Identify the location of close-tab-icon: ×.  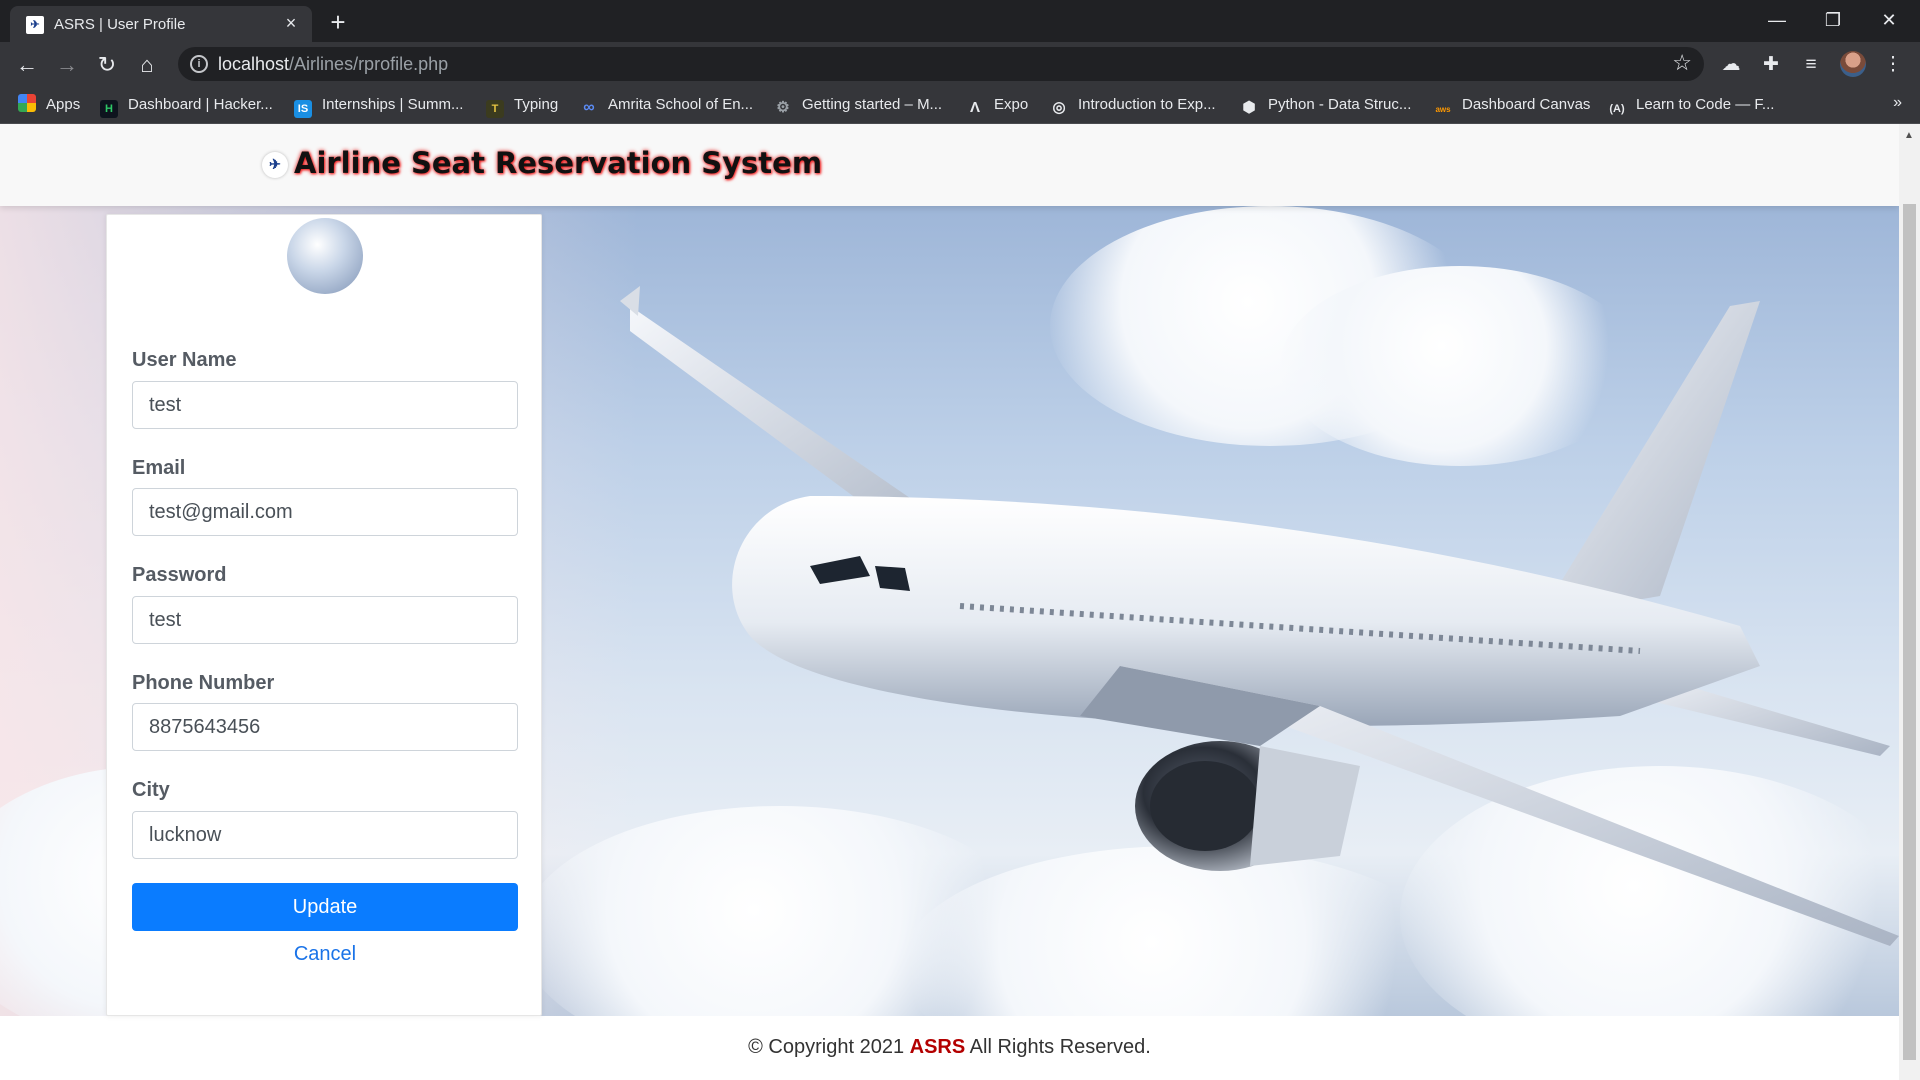
(291, 23).